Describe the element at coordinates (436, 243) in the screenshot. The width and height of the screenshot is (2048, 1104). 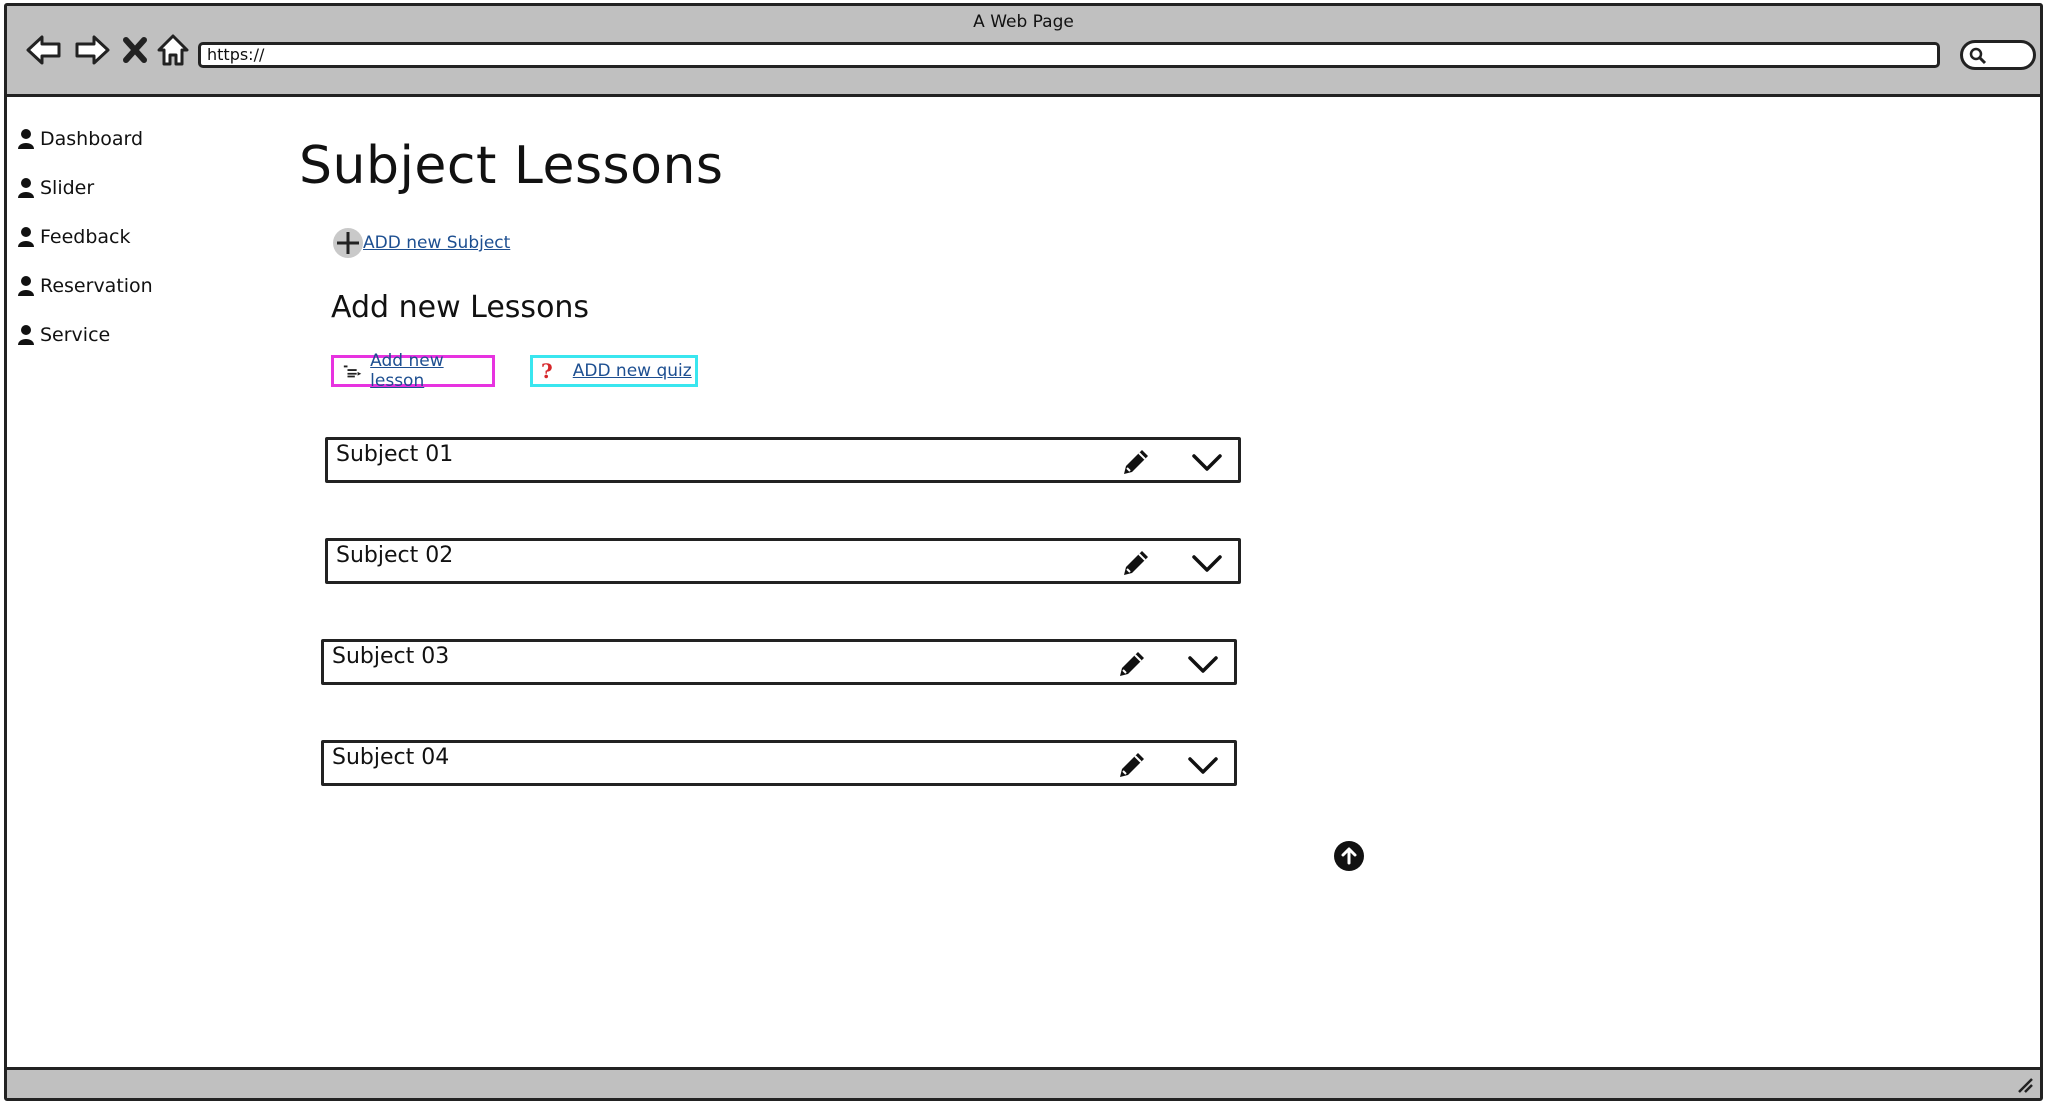
I see `add-subject-link: ADD new Subject` at that location.